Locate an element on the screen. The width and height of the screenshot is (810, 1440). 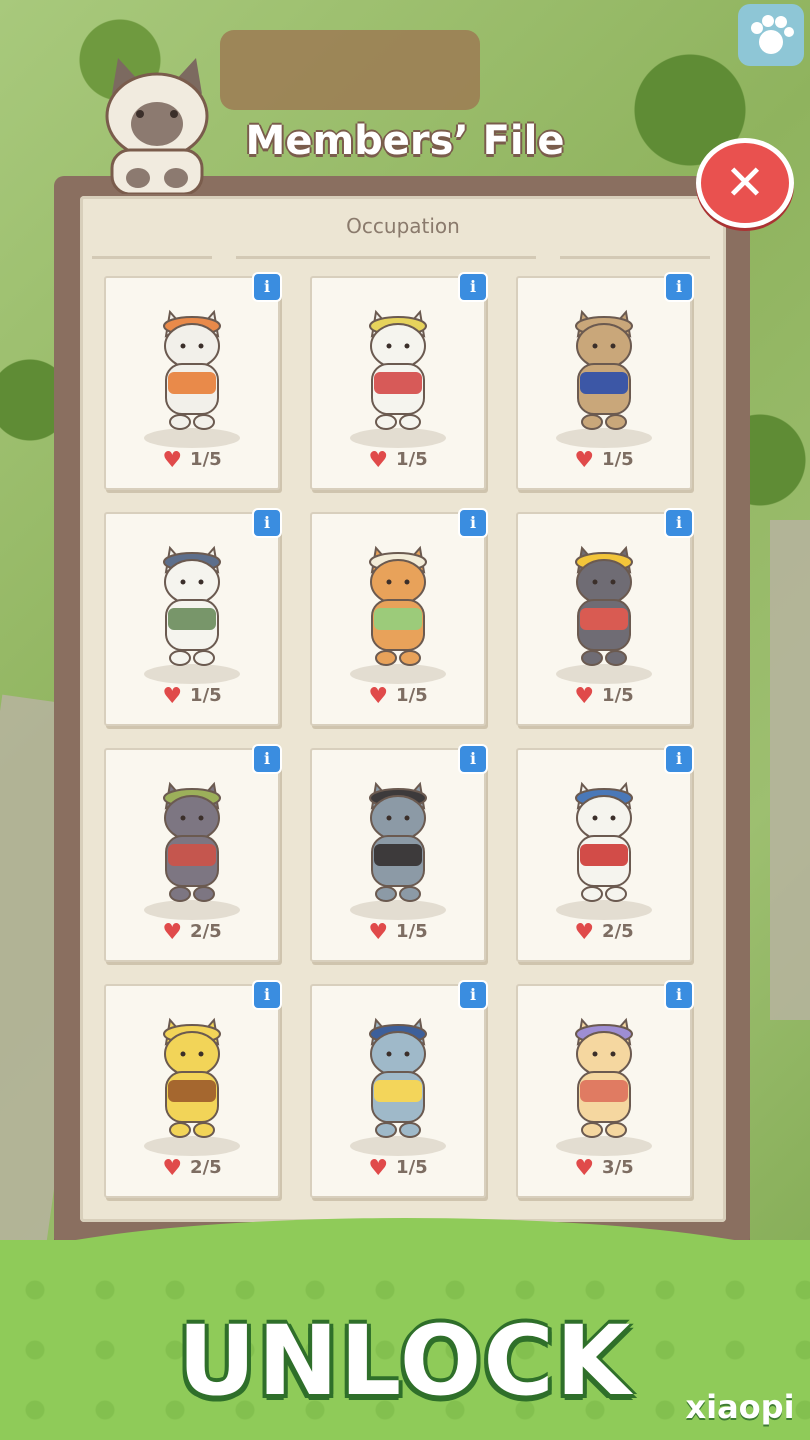
cat-painter-palette is located at coordinates (192, 605).